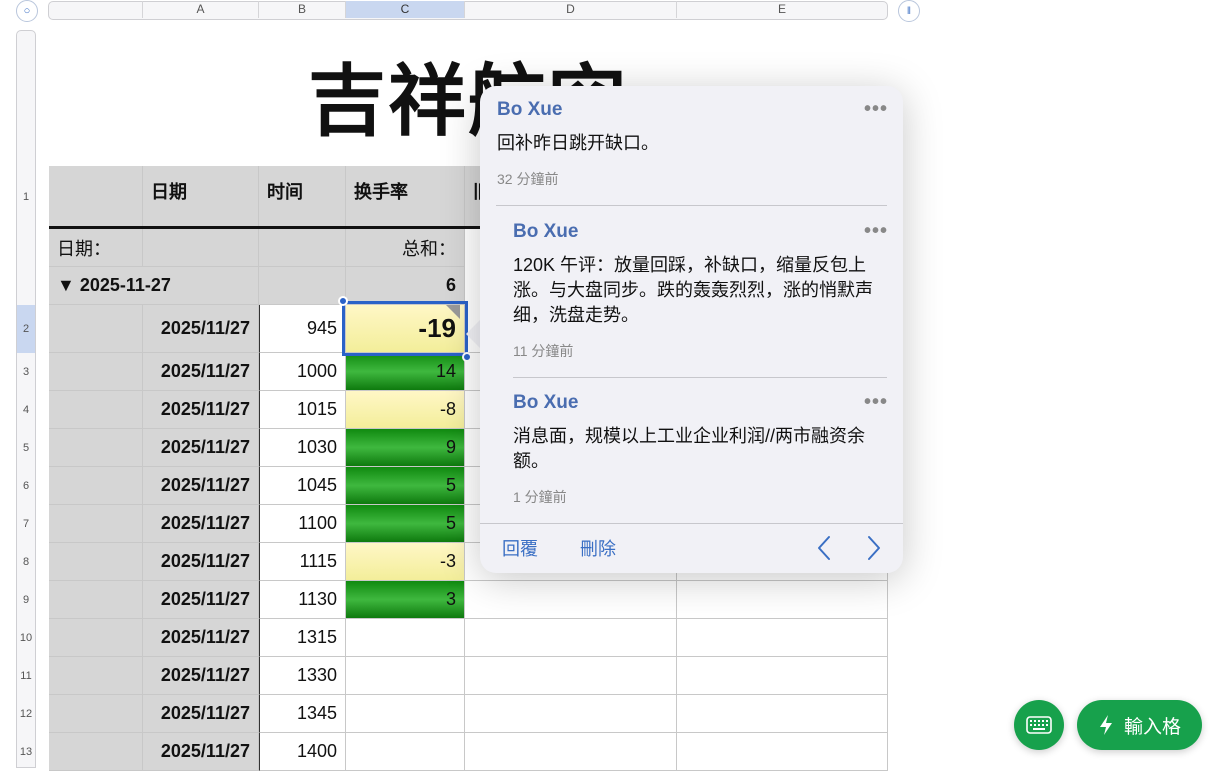  I want to click on row-header-2: 2, so click(26, 329).